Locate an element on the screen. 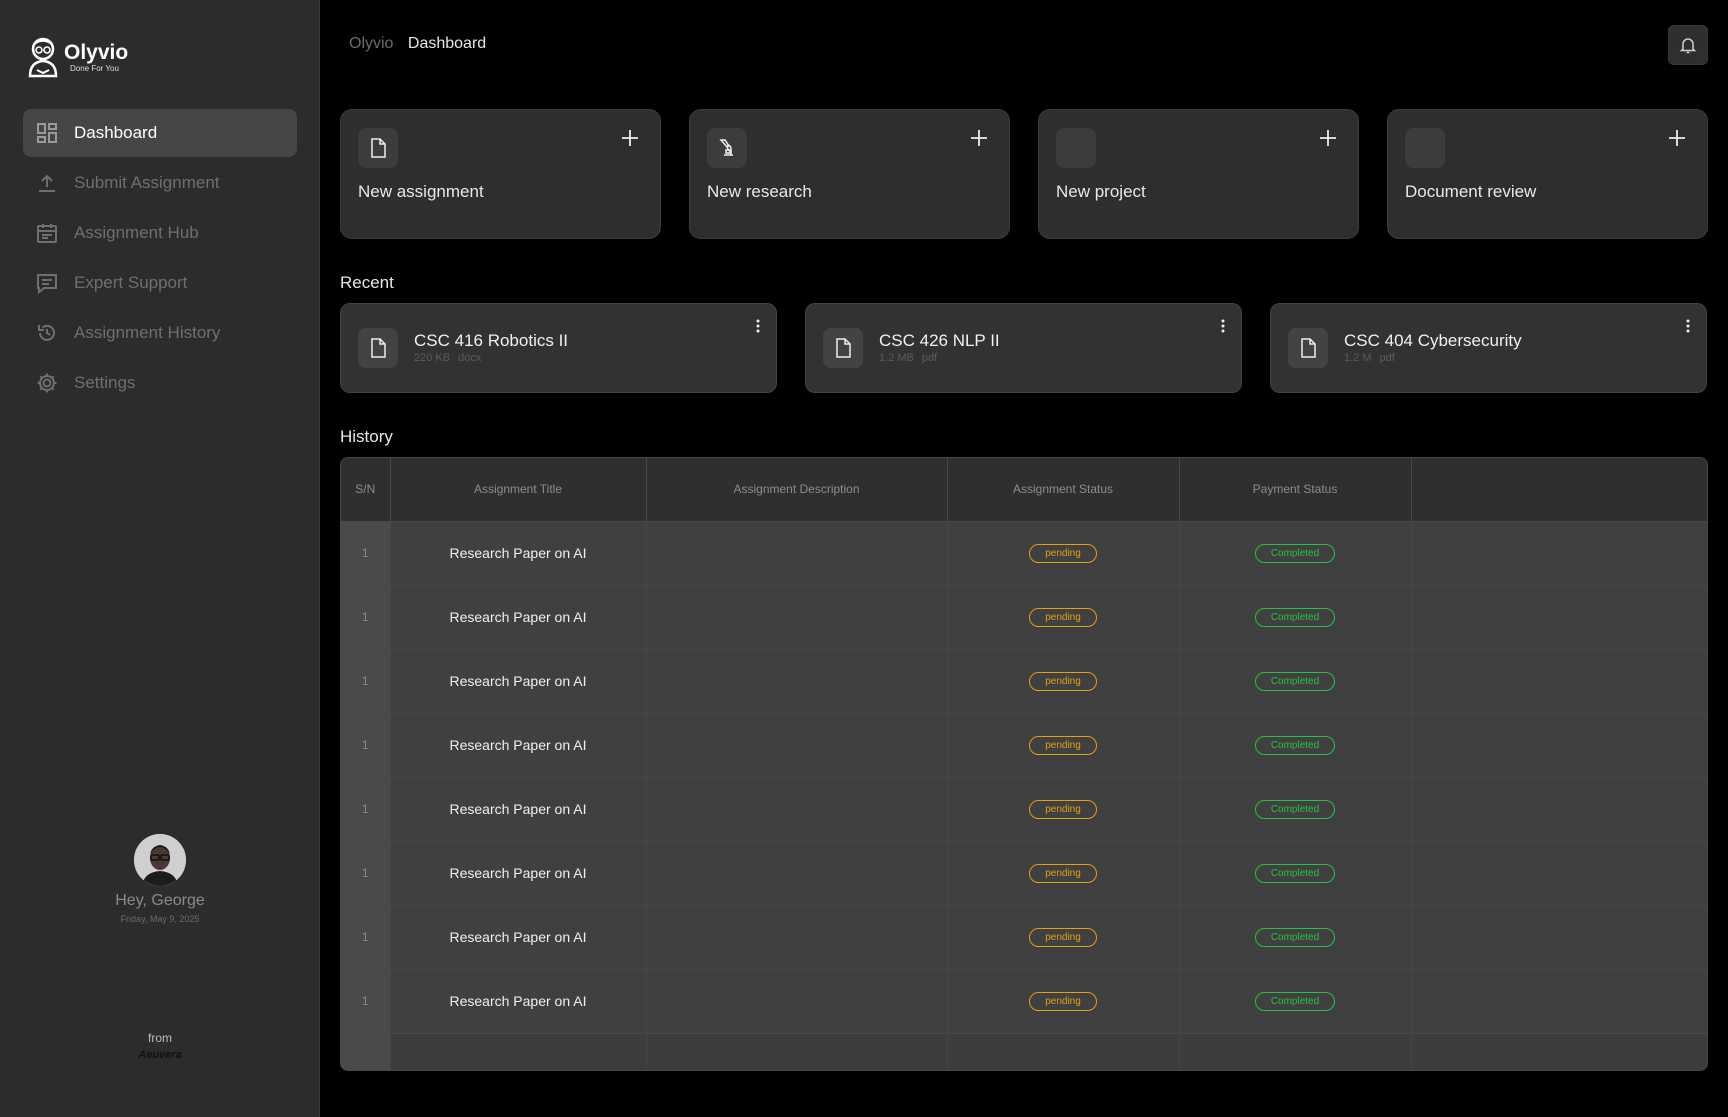 The image size is (1728, 1117). file-type: pdf is located at coordinates (1387, 358).